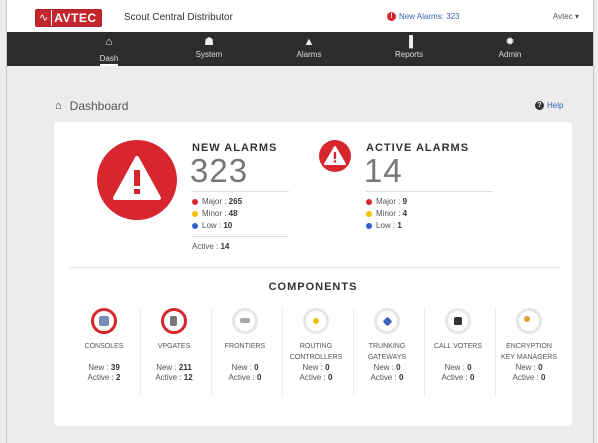 The height and width of the screenshot is (443, 598). I want to click on low-label: Low :, so click(387, 225).